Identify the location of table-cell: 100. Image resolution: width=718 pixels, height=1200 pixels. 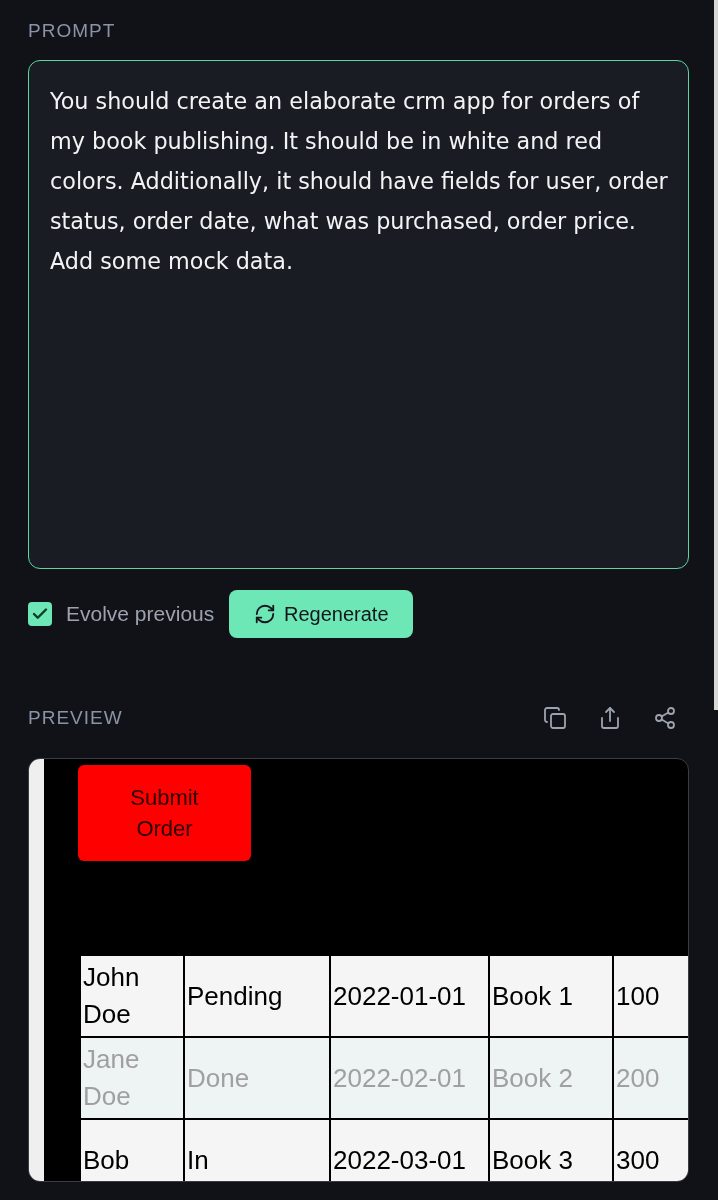
(651, 996).